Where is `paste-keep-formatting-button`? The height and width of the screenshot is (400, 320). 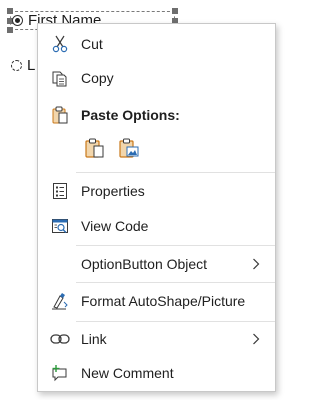
paste-keep-formatting-button is located at coordinates (95, 150).